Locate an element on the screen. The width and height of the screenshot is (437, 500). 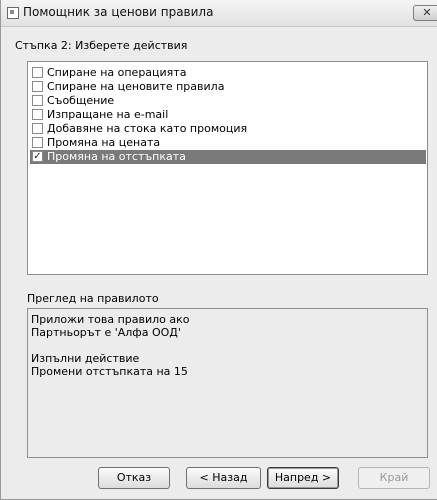
title-bar: Помощник за ценови правила ✕ is located at coordinates (219, 13).